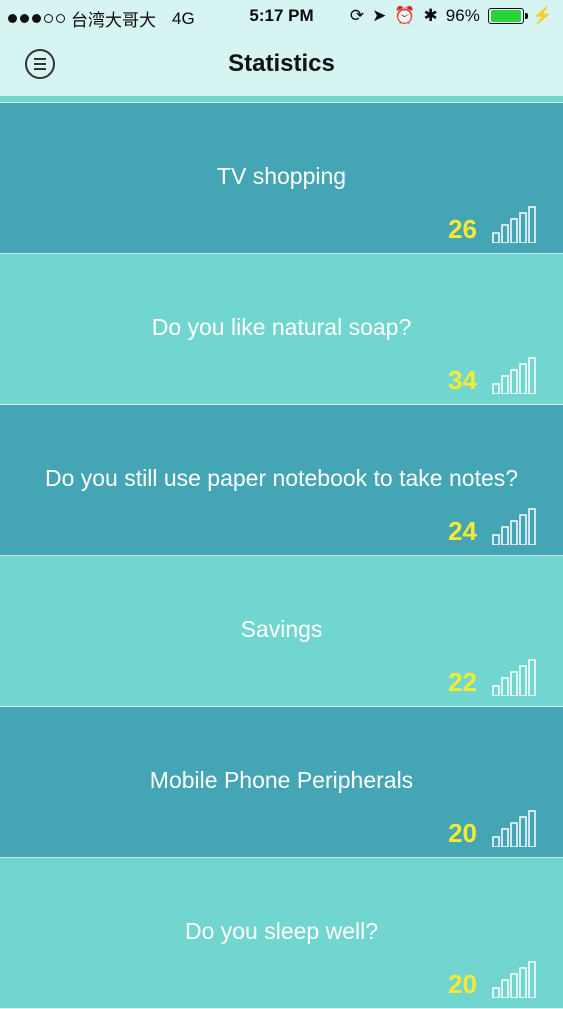 The height and width of the screenshot is (1009, 563). I want to click on battery-percent: 96%, so click(462, 15).